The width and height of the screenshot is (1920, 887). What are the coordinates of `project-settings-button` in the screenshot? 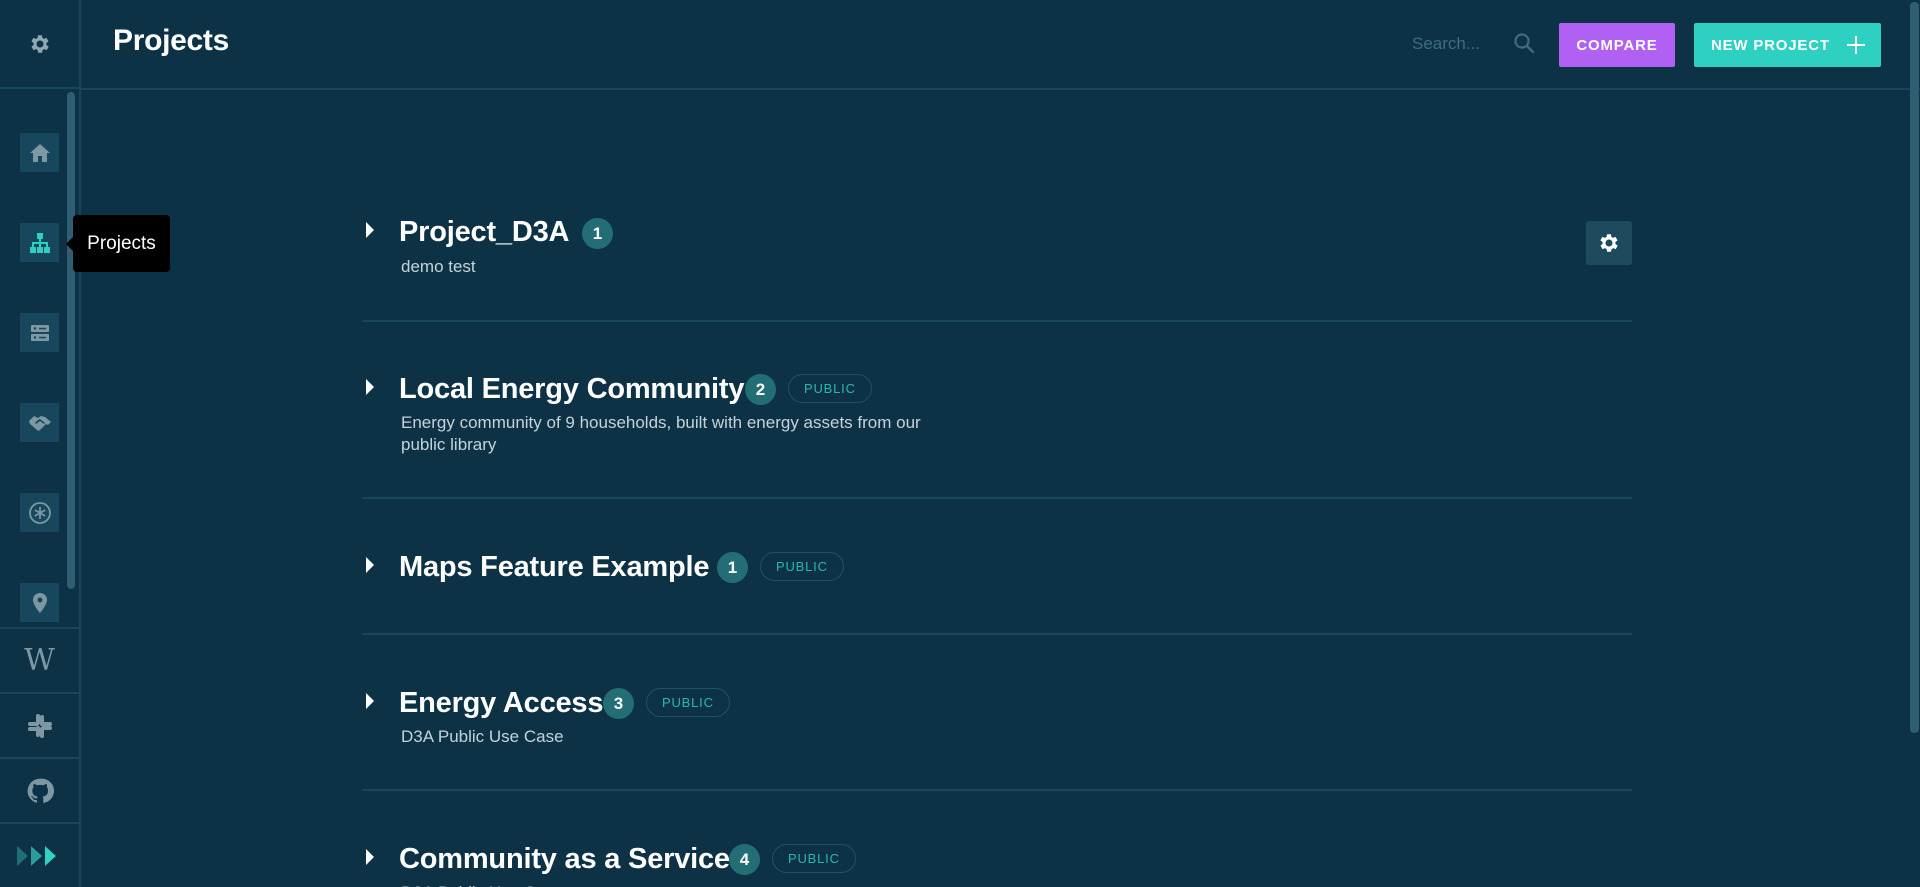 It's located at (1609, 243).